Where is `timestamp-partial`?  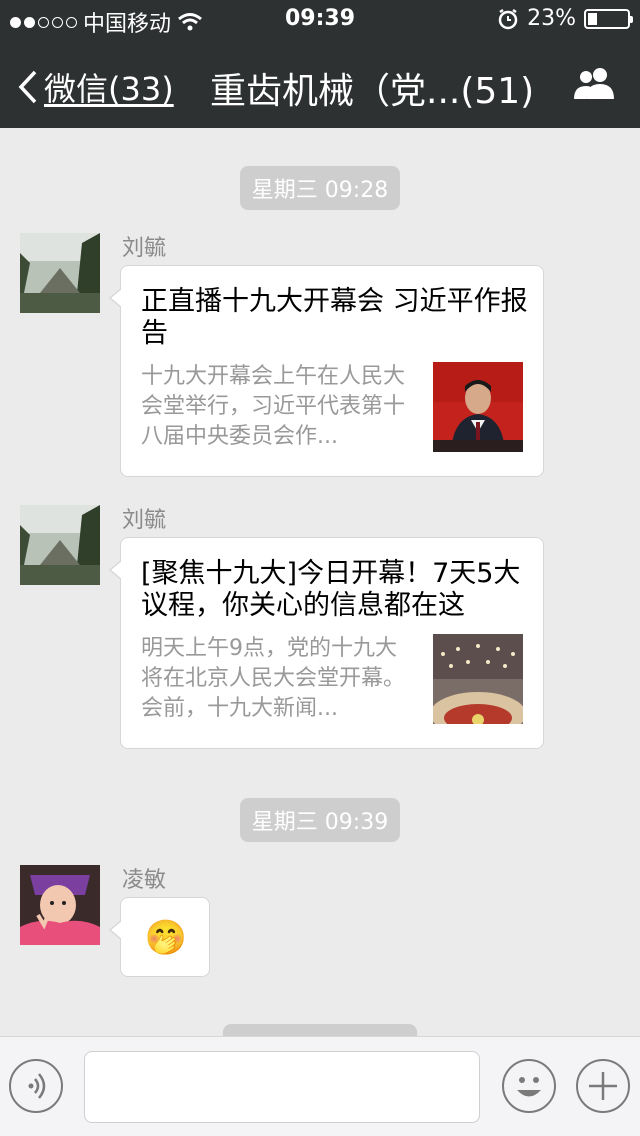
timestamp-partial is located at coordinates (320, 1030).